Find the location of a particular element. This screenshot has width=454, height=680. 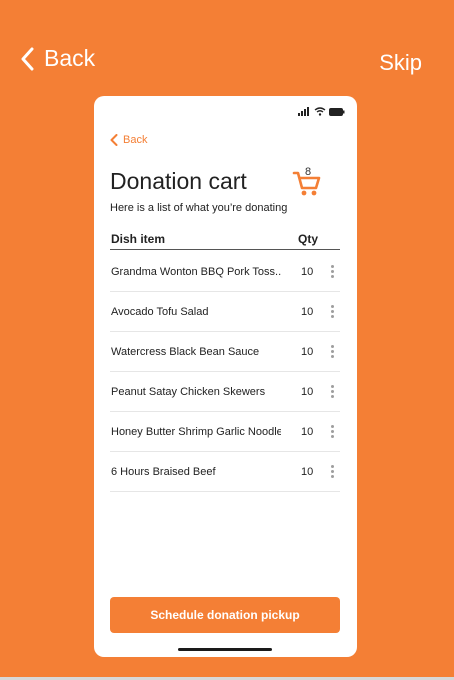

table-row: 6 Hours Braised Beef 10 is located at coordinates (225, 472).